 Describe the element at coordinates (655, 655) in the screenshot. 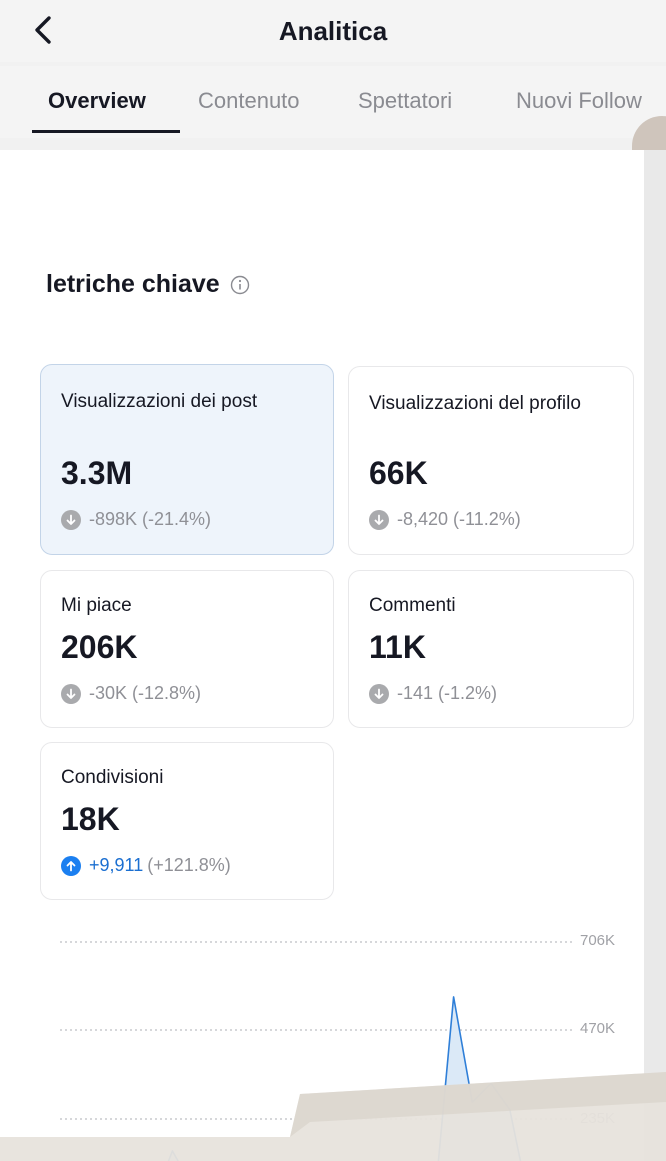

I see `background-edge` at that location.